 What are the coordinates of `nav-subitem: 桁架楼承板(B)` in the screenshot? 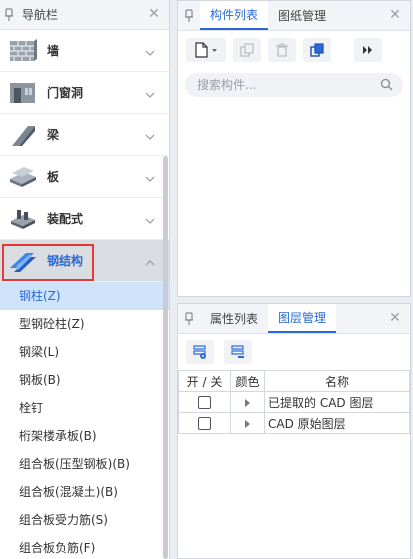 It's located at (84, 436).